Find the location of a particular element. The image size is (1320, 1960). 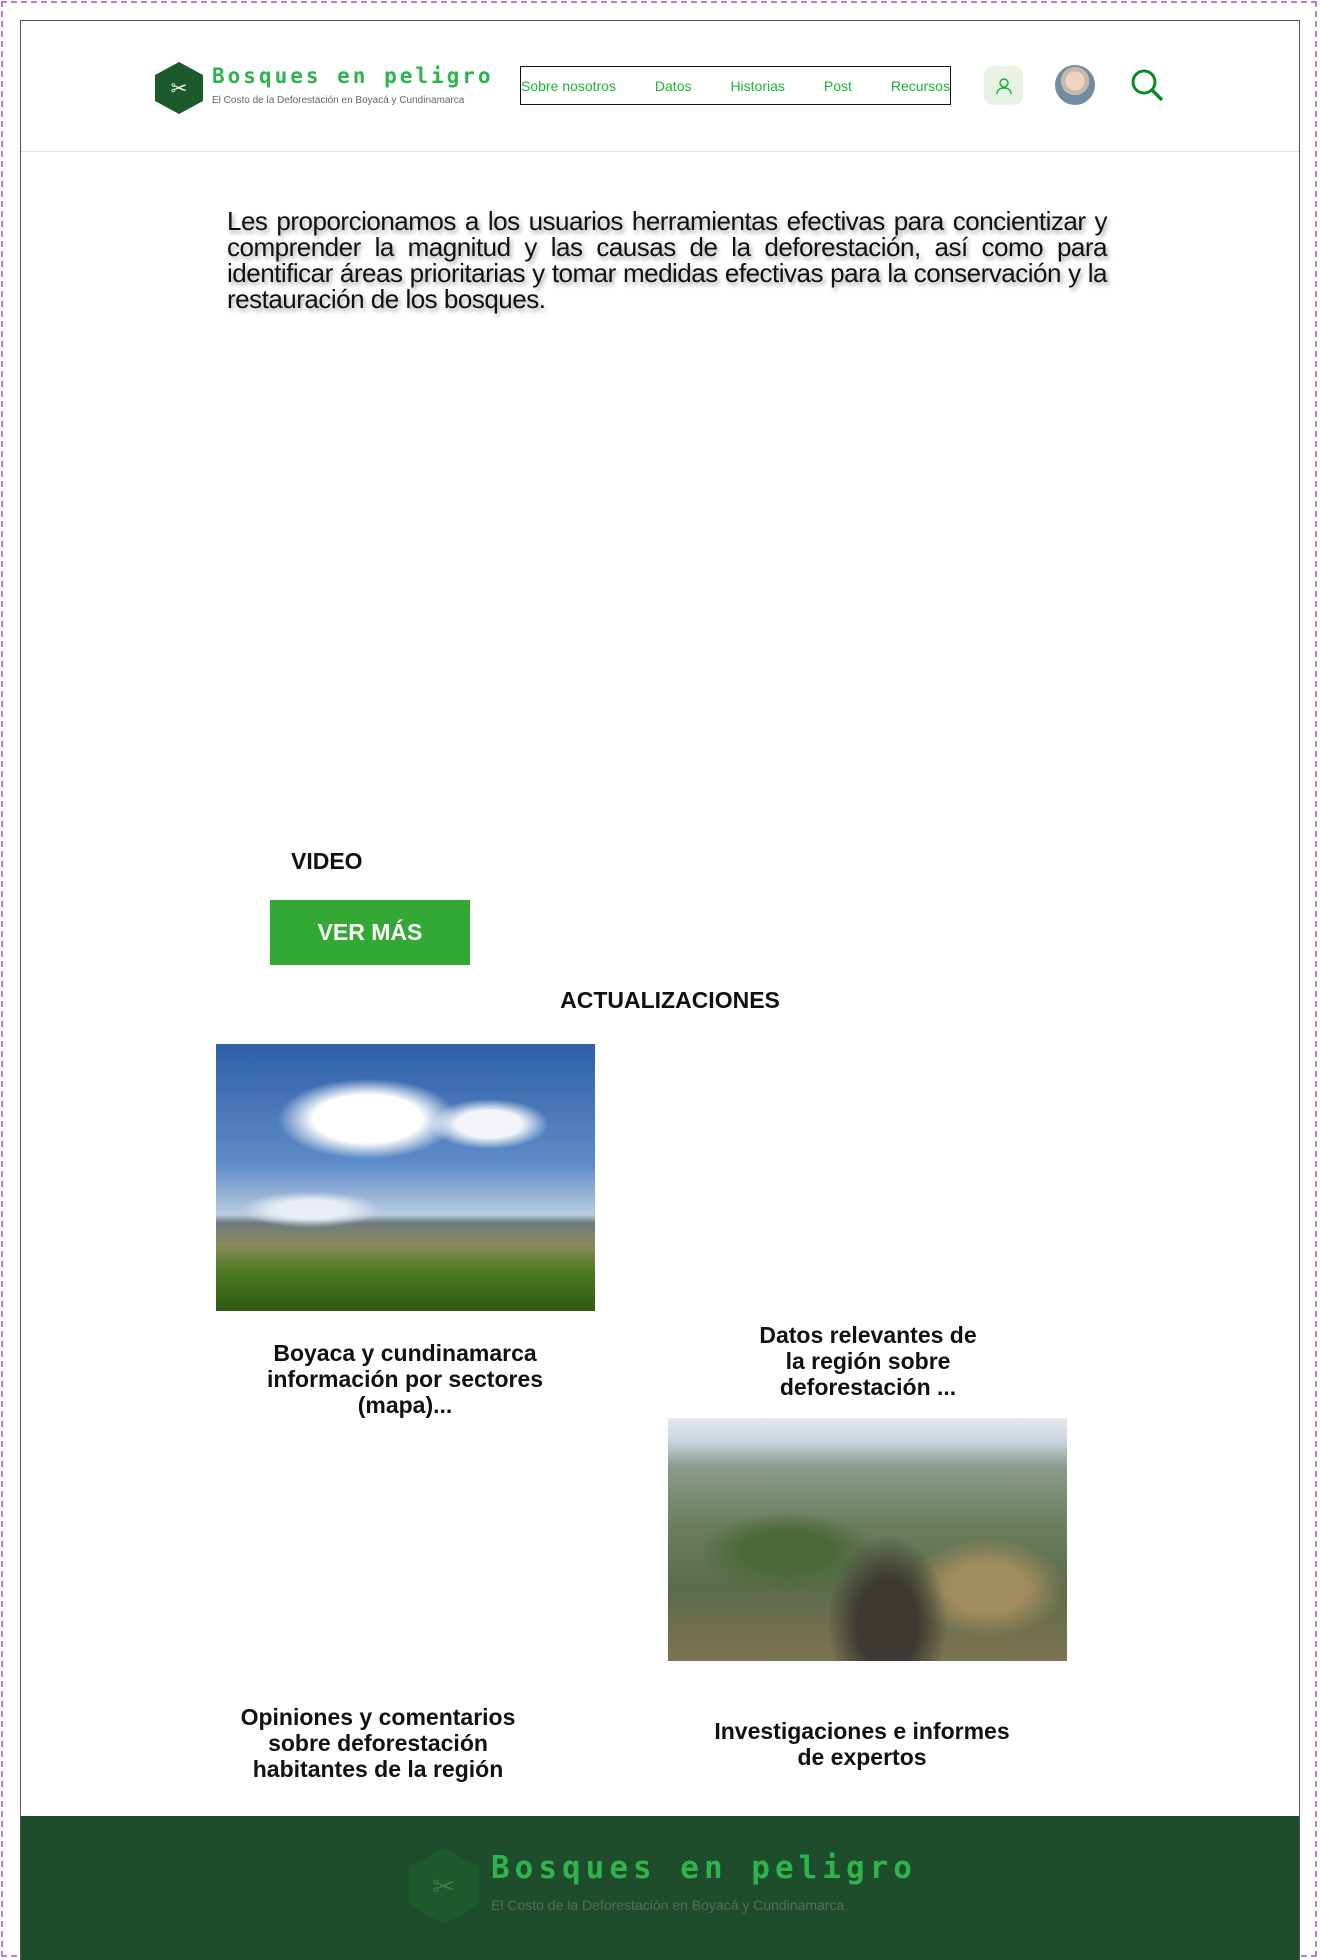

nav-sobre-nosotros: Sobre nosotros is located at coordinates (568, 86).